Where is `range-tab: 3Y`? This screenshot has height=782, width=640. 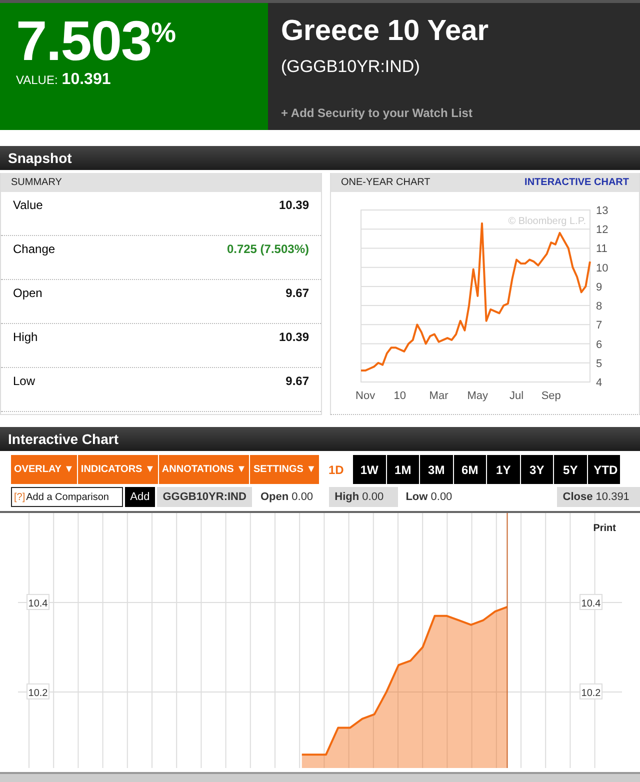 range-tab: 3Y is located at coordinates (537, 469).